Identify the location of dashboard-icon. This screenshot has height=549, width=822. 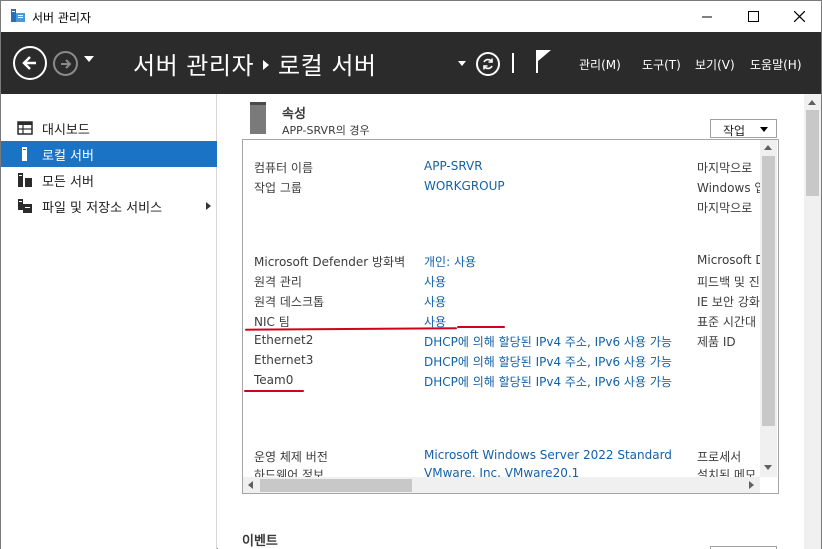
(25, 128).